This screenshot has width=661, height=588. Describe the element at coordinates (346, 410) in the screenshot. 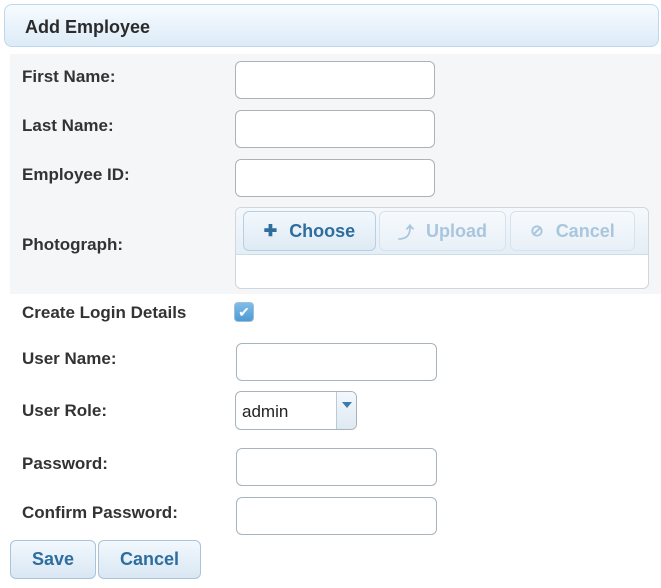

I see `dropdown-toggle` at that location.